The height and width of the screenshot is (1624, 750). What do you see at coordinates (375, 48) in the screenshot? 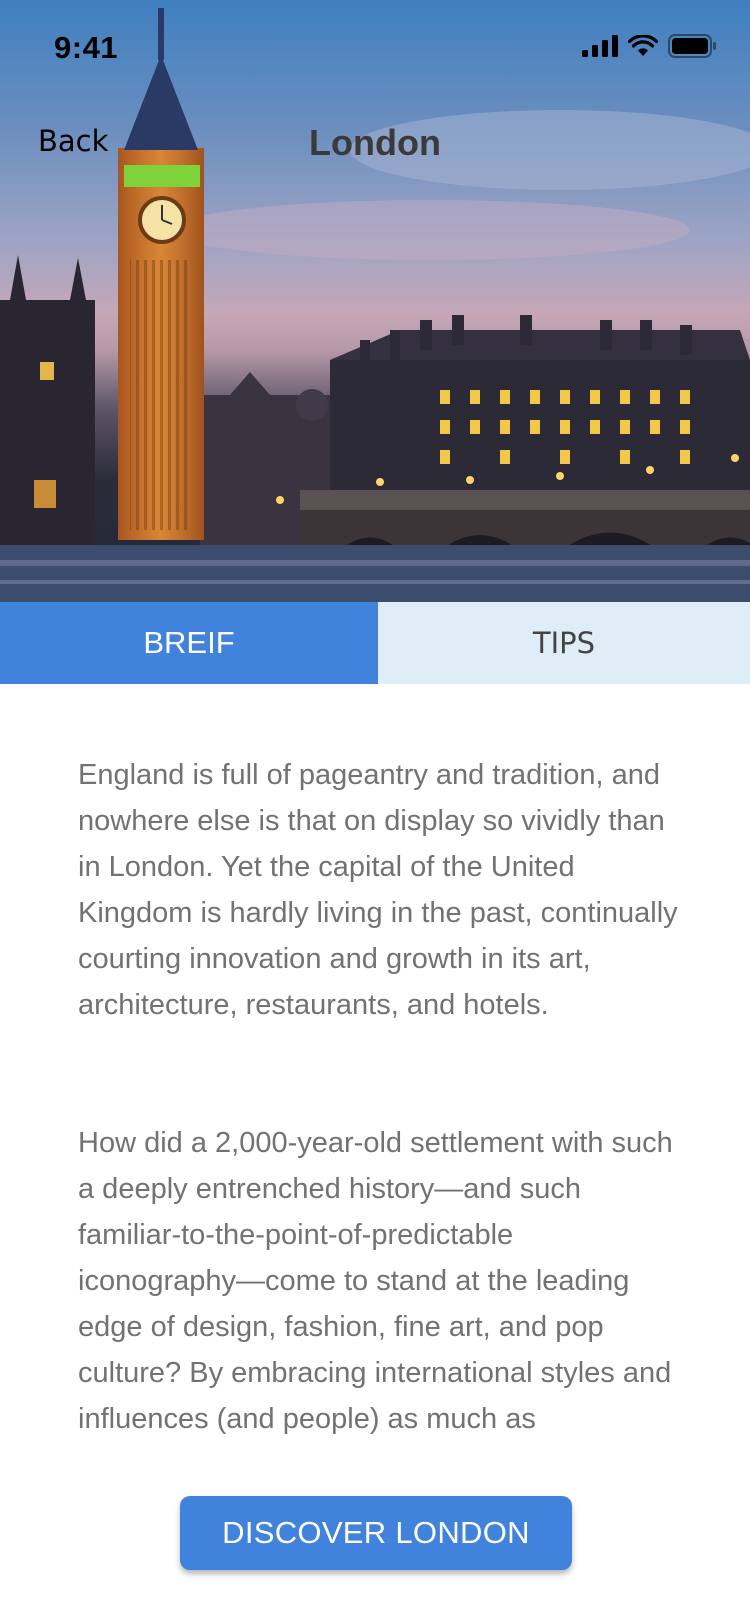
I see `status-bar: 9:41` at bounding box center [375, 48].